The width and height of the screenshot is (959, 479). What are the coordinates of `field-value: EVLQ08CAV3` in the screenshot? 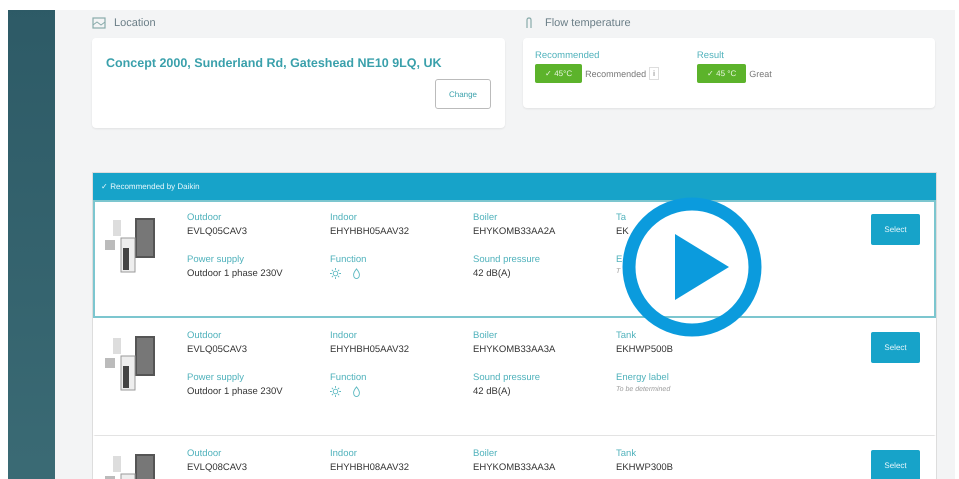 It's located at (217, 467).